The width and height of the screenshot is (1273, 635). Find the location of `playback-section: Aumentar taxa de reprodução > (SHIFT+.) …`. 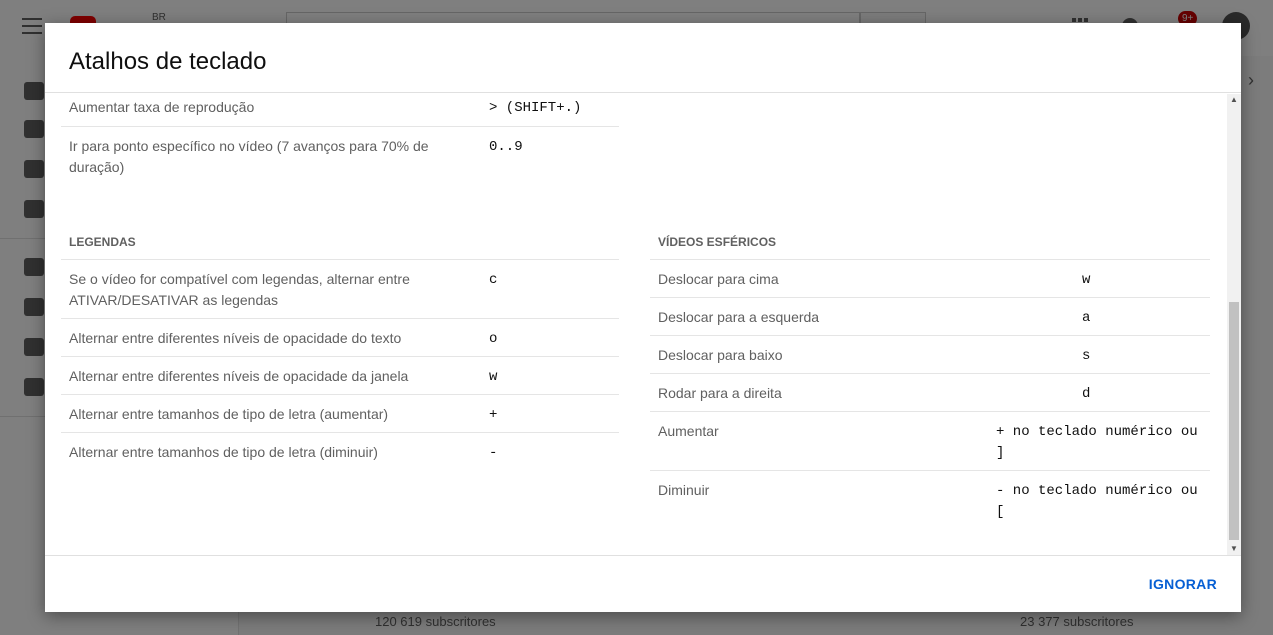

playback-section: Aumentar taxa de reprodução > (SHIFT+.) … is located at coordinates (340, 140).